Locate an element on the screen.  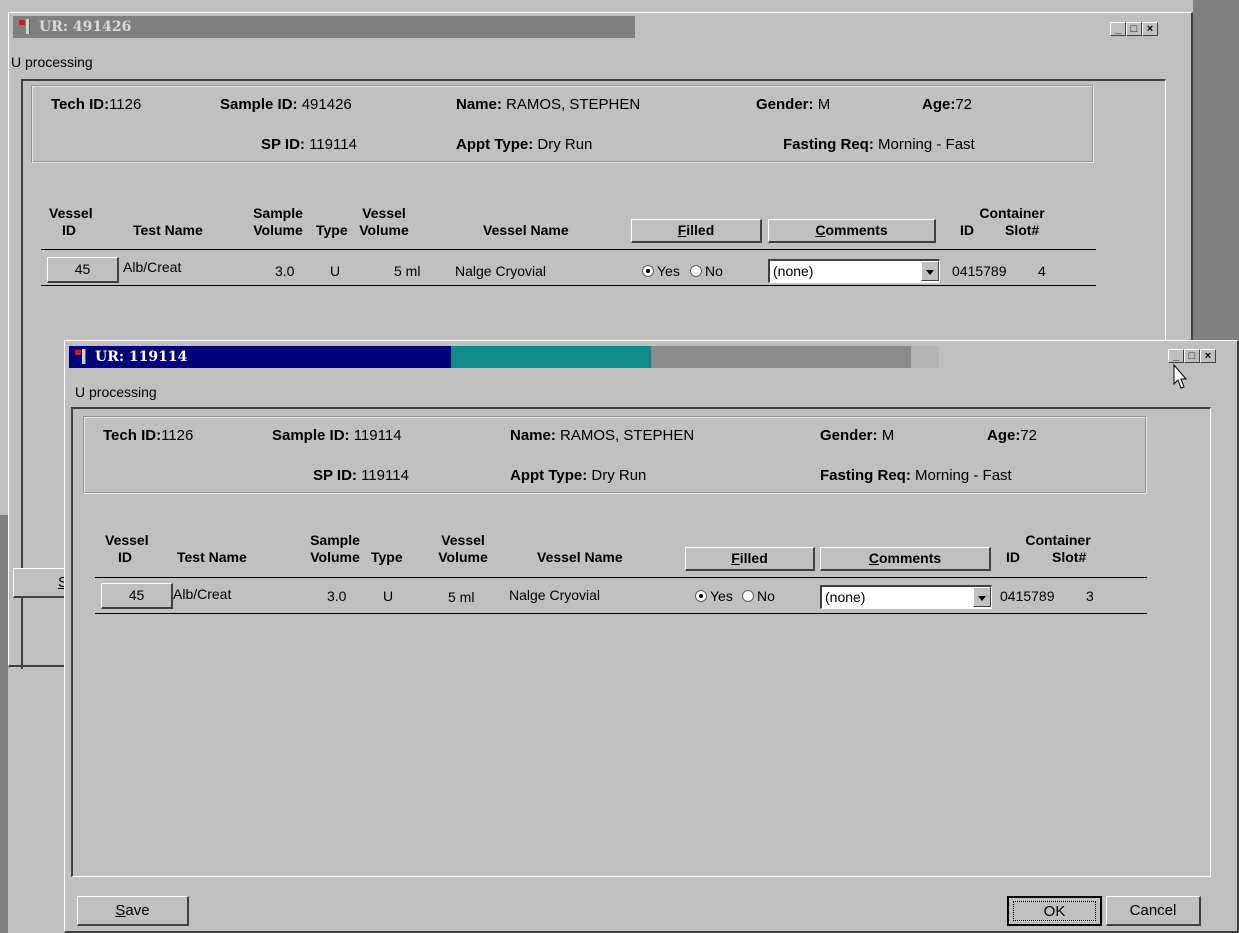
sample-id: Sample ID: 119114 is located at coordinates (337, 435).